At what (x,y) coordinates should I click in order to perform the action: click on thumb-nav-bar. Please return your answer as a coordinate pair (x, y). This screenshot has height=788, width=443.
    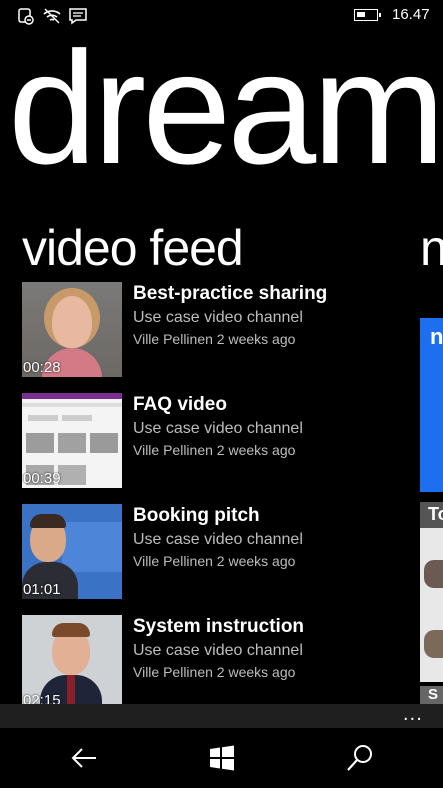
    Looking at the image, I should click on (72, 405).